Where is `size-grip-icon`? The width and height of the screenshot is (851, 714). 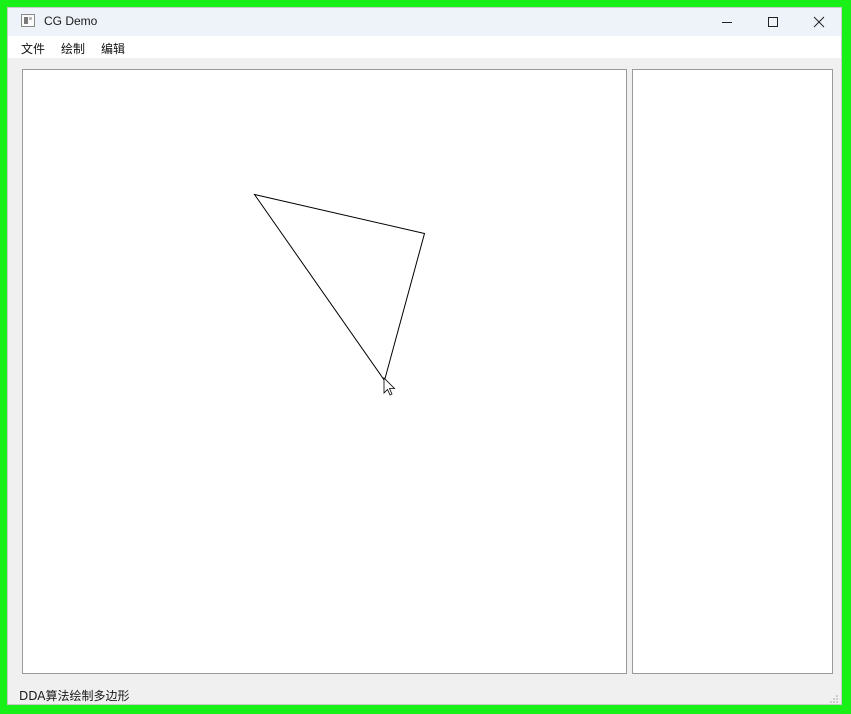
size-grip-icon is located at coordinates (834, 699).